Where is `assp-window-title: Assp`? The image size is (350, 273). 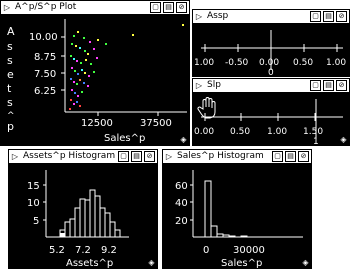
assp-window-title: Assp is located at coordinates (218, 16).